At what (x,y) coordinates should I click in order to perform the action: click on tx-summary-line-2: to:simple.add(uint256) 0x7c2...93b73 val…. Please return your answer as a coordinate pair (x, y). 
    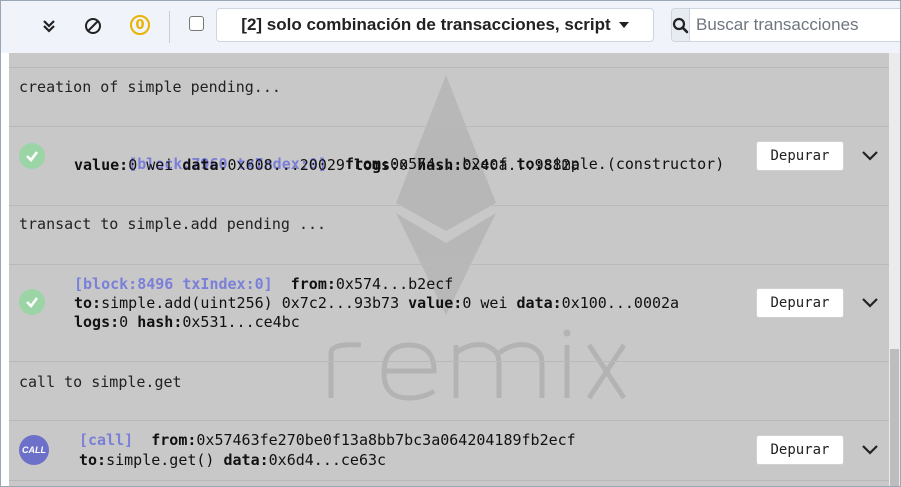
    Looking at the image, I should click on (377, 303).